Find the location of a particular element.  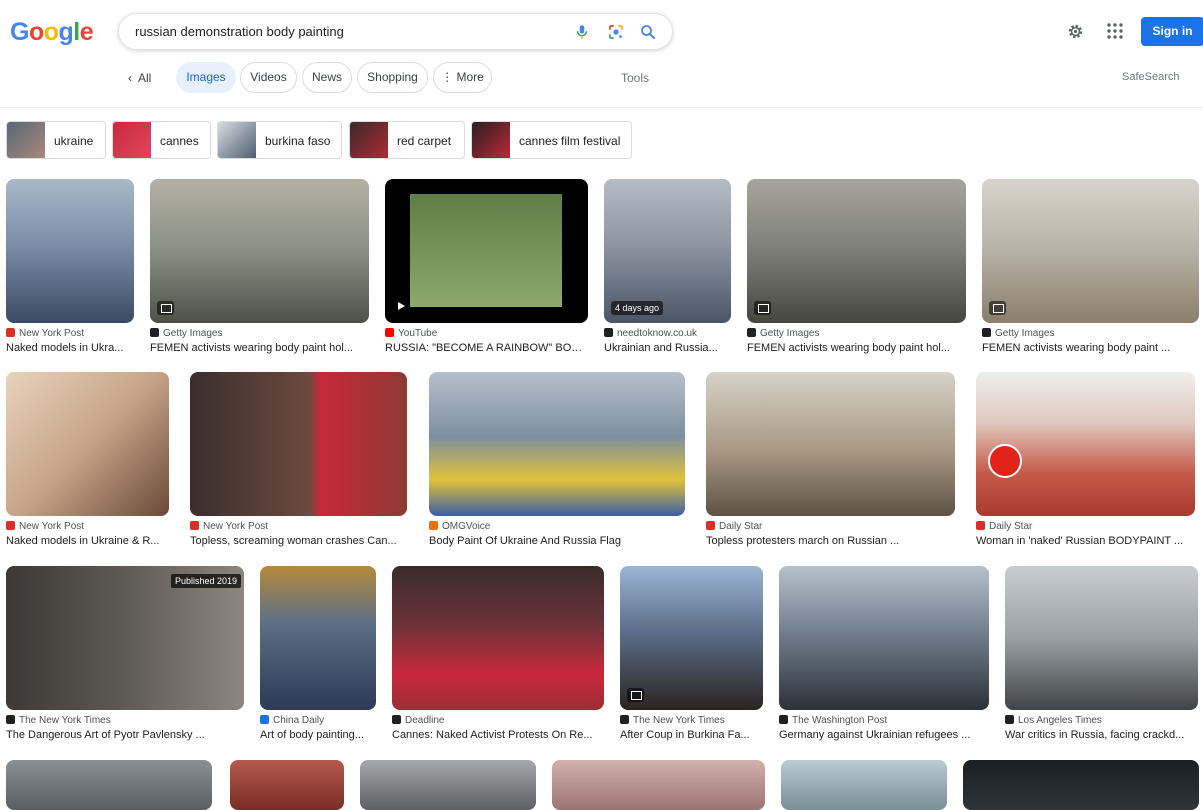

chip-cannes-film-festival: cannes film festival is located at coordinates (551, 140).